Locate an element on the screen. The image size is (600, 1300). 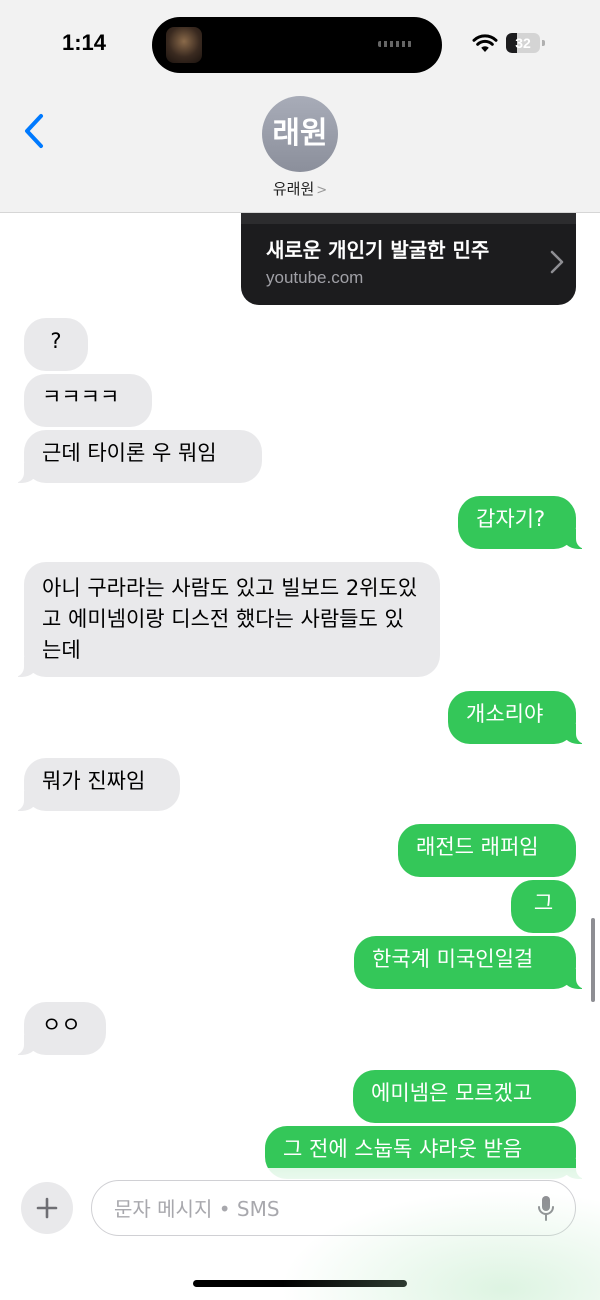
message-text: ㅇㅇ is located at coordinates (61, 1025).